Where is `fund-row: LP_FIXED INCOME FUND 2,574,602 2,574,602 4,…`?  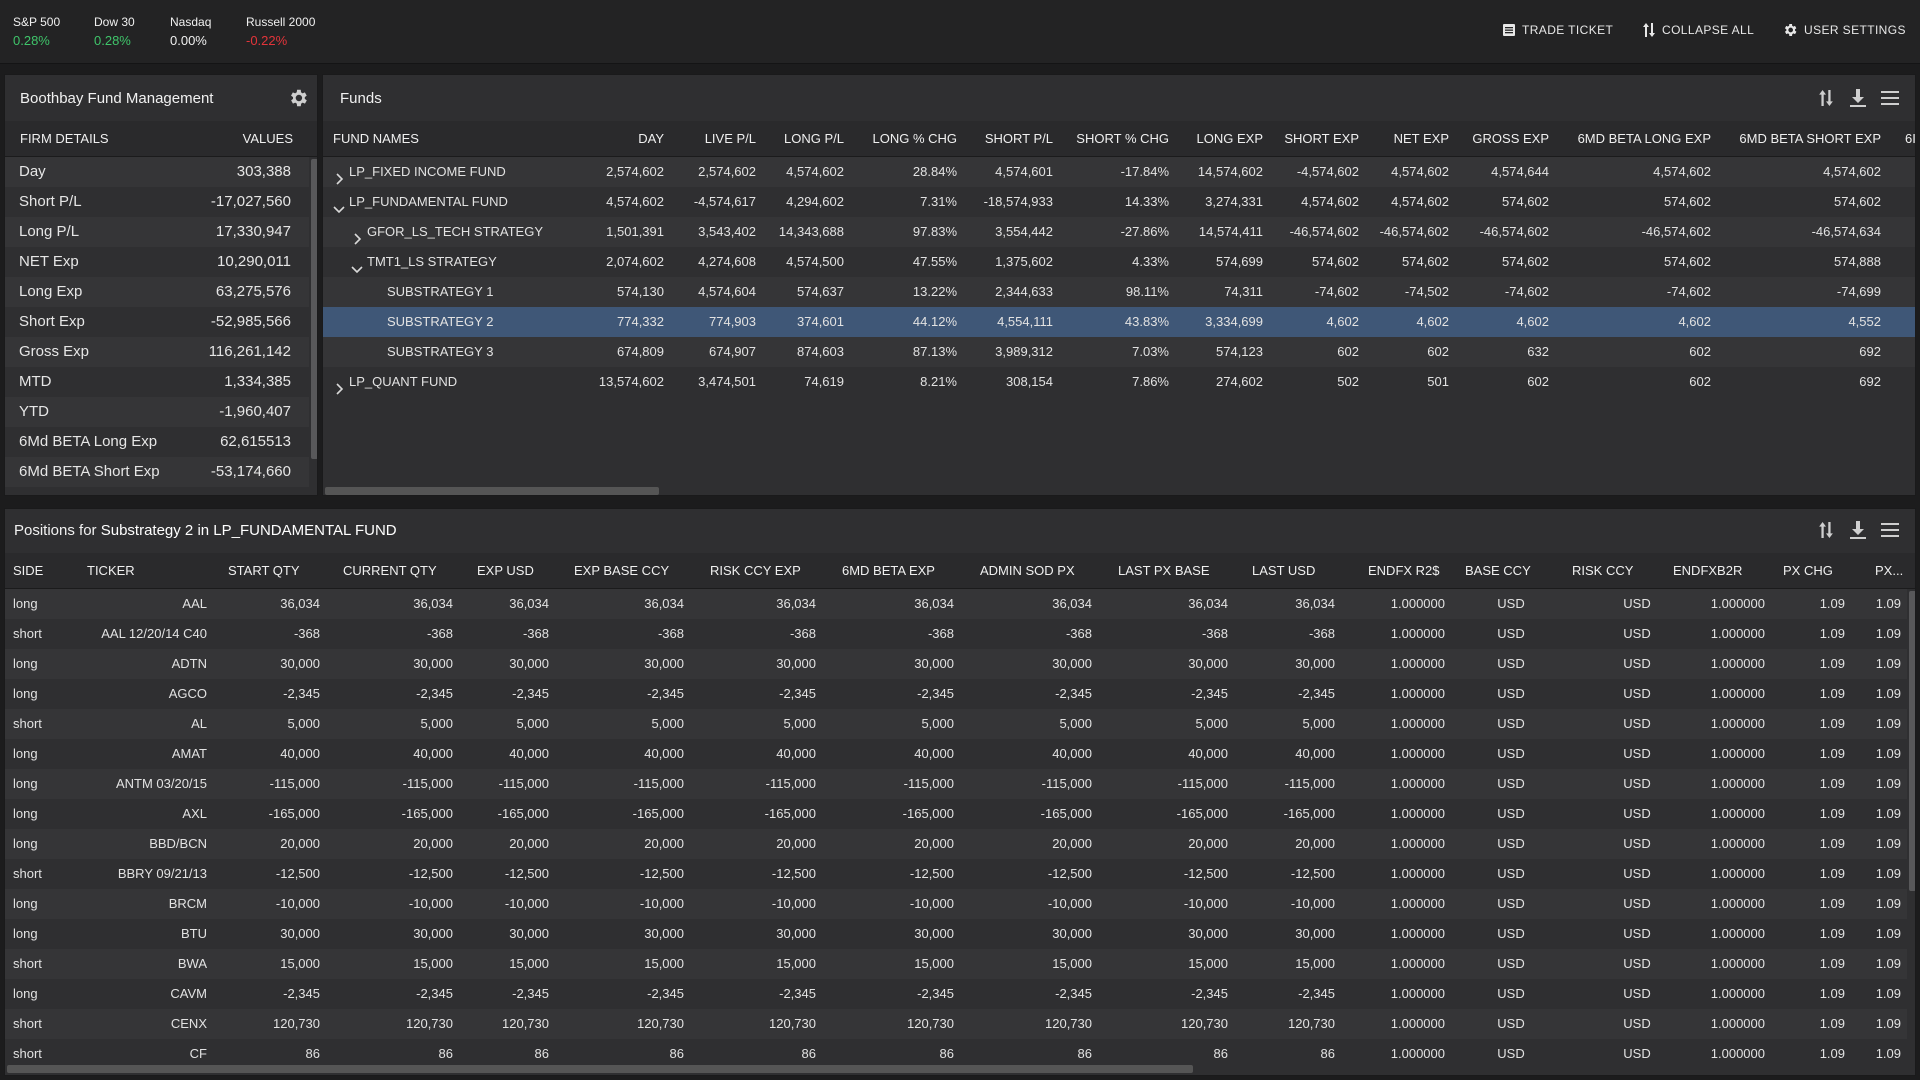 fund-row: LP_FIXED INCOME FUND 2,574,602 2,574,602 4,… is located at coordinates (1119, 172).